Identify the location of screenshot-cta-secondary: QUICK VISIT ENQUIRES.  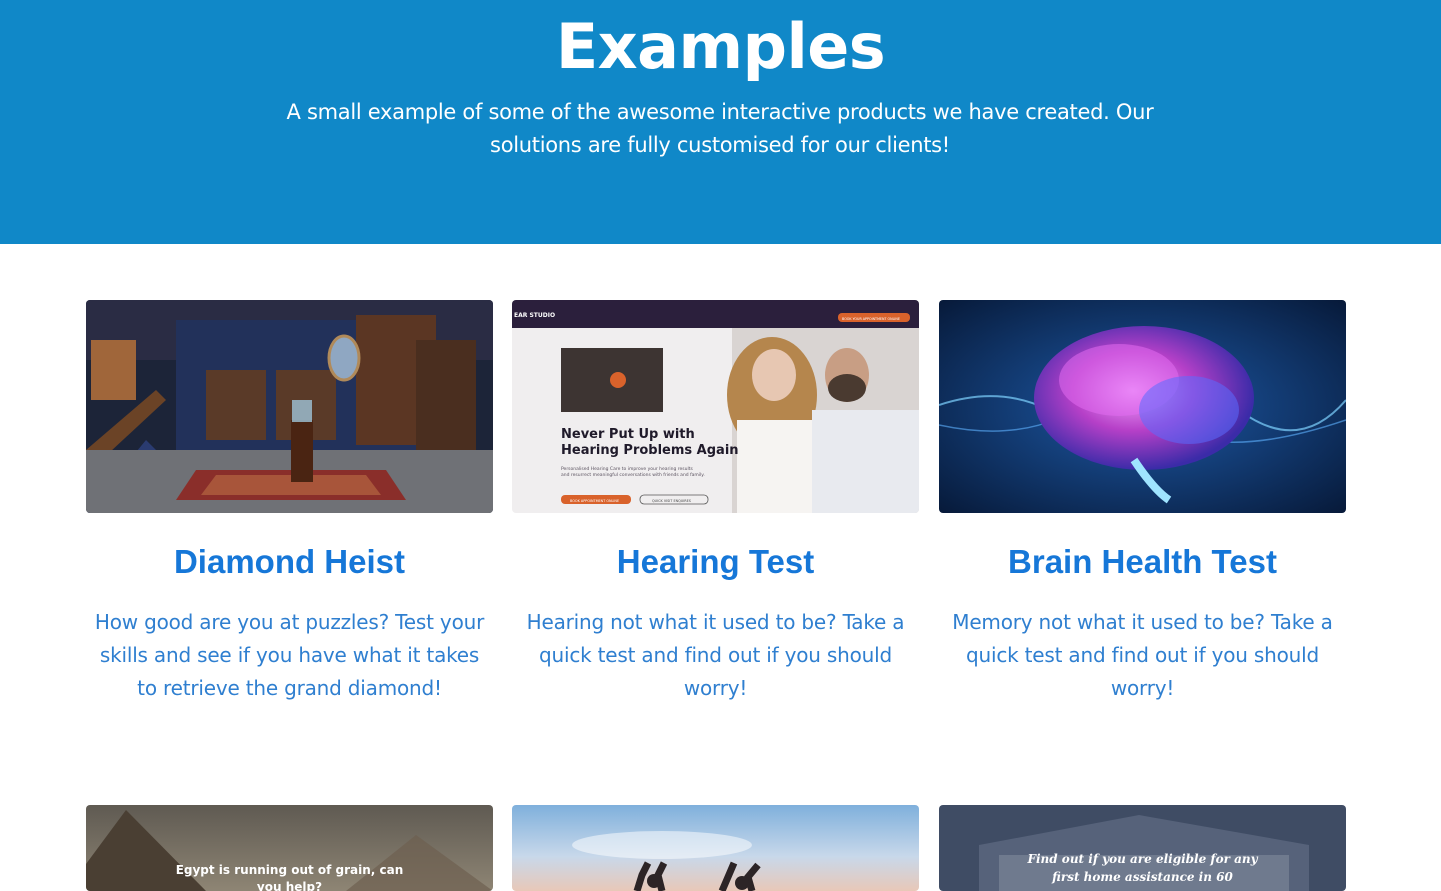
(671, 501).